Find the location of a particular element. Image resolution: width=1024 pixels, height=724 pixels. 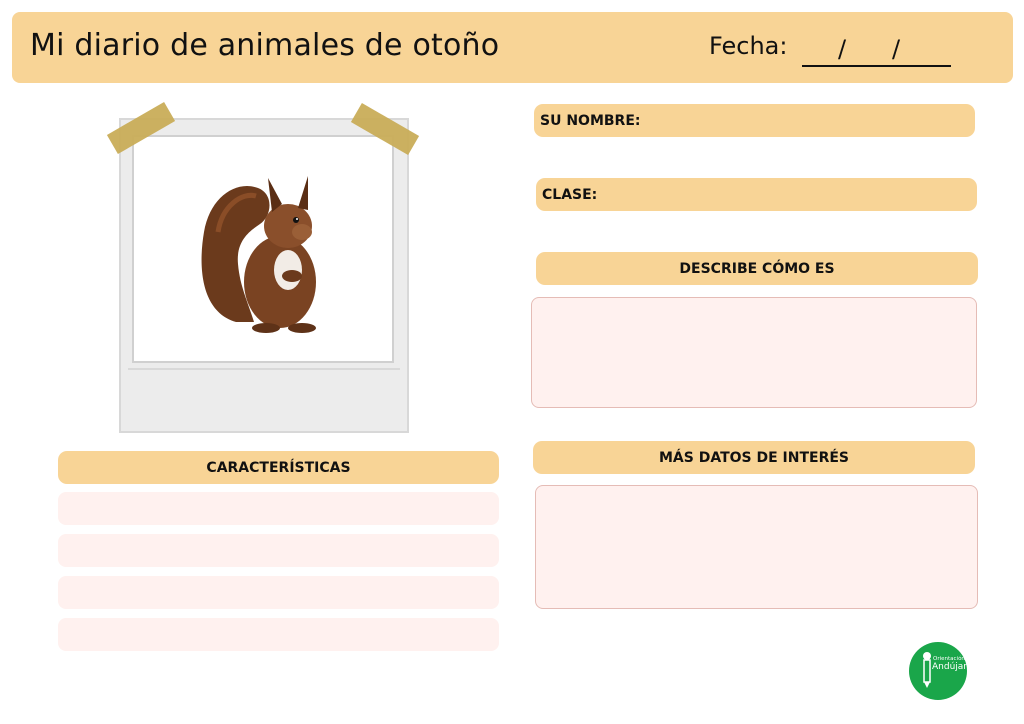

date-line is located at coordinates (876, 66).